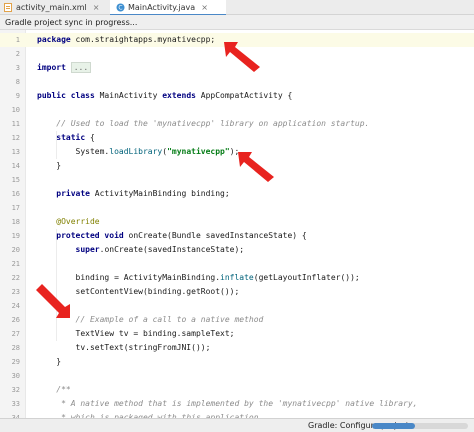 Image resolution: width=474 pixels, height=432 pixels. What do you see at coordinates (66, 138) in the screenshot?
I see `code-text: static {` at bounding box center [66, 138].